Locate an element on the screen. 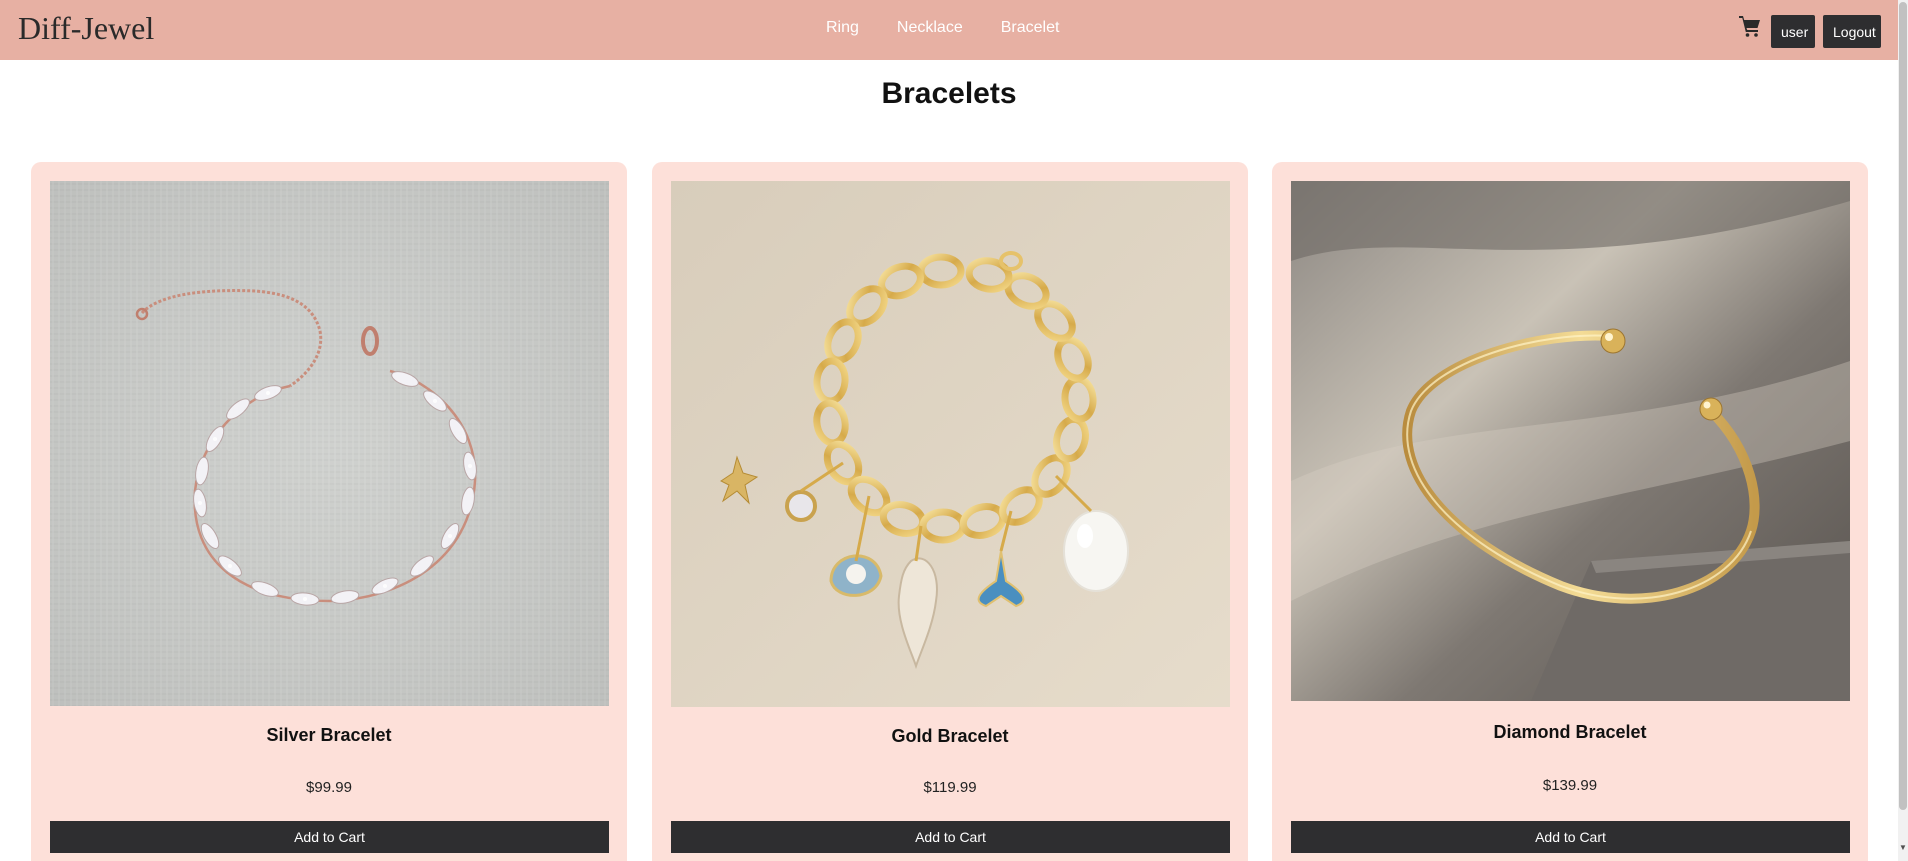 Image resolution: width=1908 pixels, height=861 pixels. nav-link-bracelet: Bracelet is located at coordinates (1030, 28).